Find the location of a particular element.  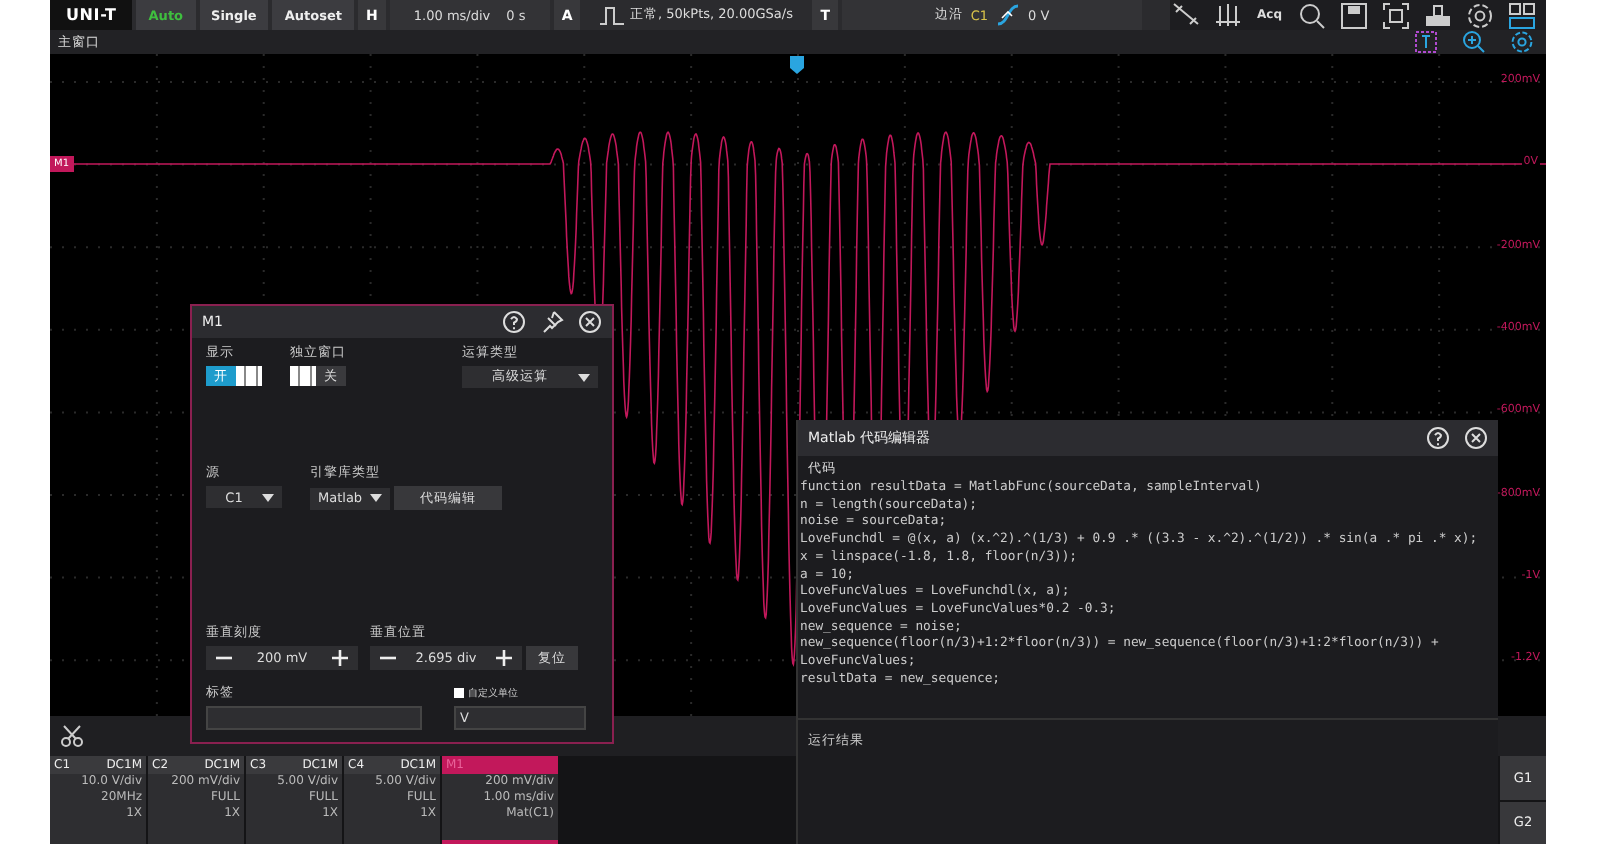

screen-capture-icon is located at coordinates (1396, 15).